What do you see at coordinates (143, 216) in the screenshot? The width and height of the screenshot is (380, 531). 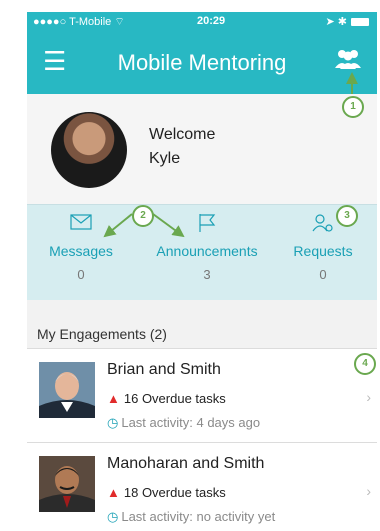 I see `callout-marker: 2` at bounding box center [143, 216].